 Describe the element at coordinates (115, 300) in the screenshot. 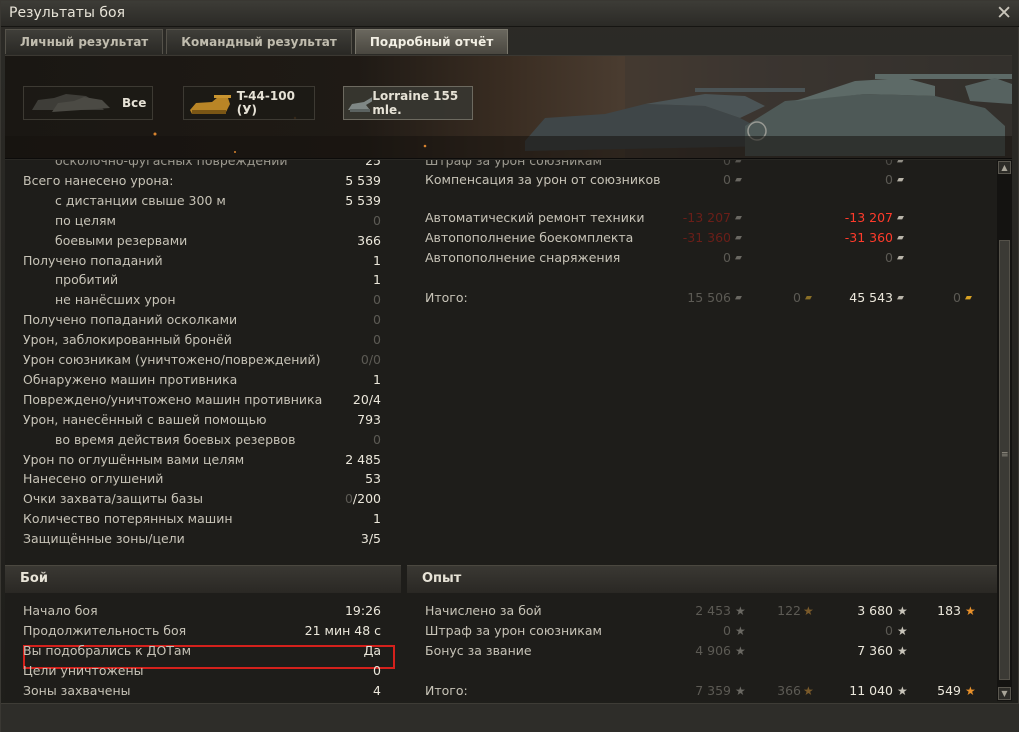

I see `stat-label: не нанёсших урон` at that location.